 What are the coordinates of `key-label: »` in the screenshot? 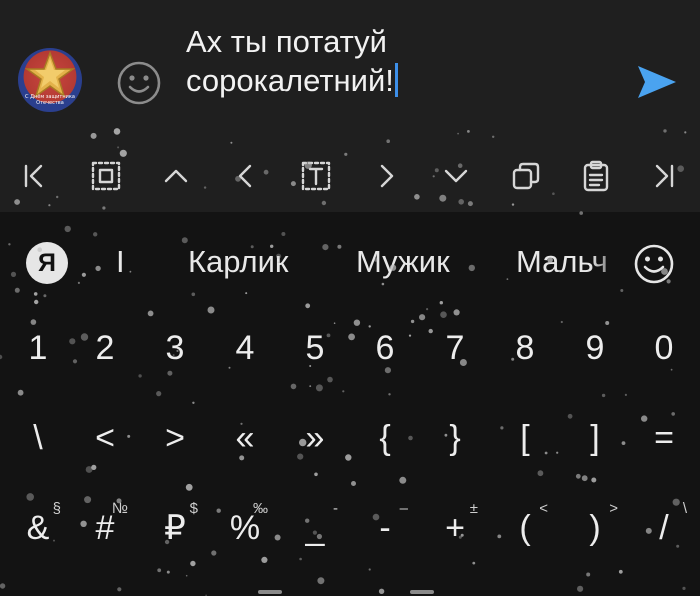 It's located at (315, 437).